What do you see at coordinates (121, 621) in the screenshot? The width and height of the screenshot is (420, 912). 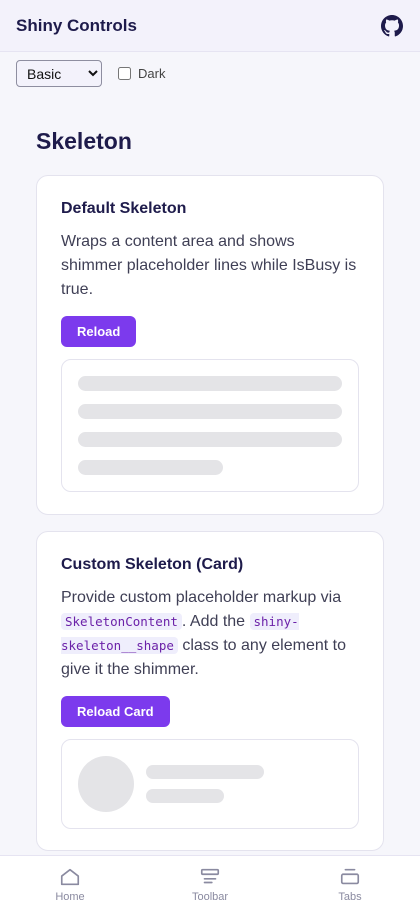 I see `code-skeleton-content: SkeletonContent` at bounding box center [121, 621].